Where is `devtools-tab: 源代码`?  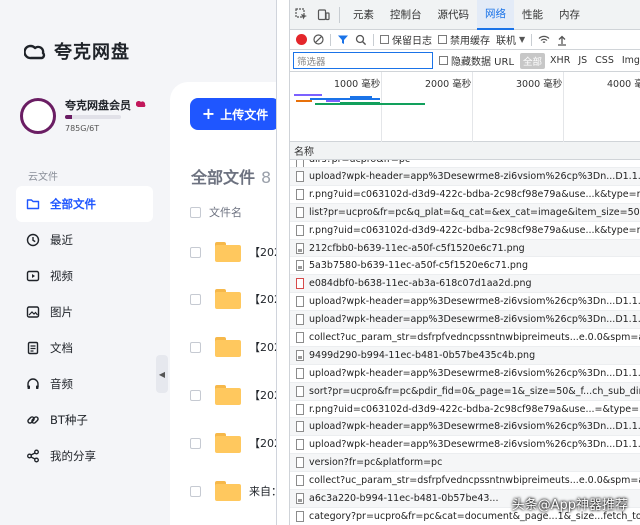 devtools-tab: 源代码 is located at coordinates (454, 15).